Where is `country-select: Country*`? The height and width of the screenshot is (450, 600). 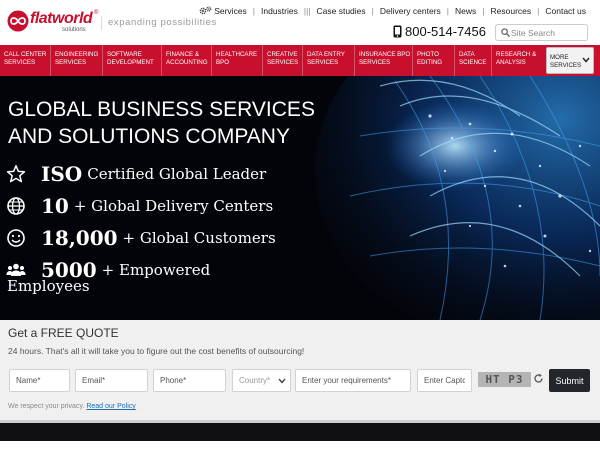 country-select: Country* is located at coordinates (261, 380).